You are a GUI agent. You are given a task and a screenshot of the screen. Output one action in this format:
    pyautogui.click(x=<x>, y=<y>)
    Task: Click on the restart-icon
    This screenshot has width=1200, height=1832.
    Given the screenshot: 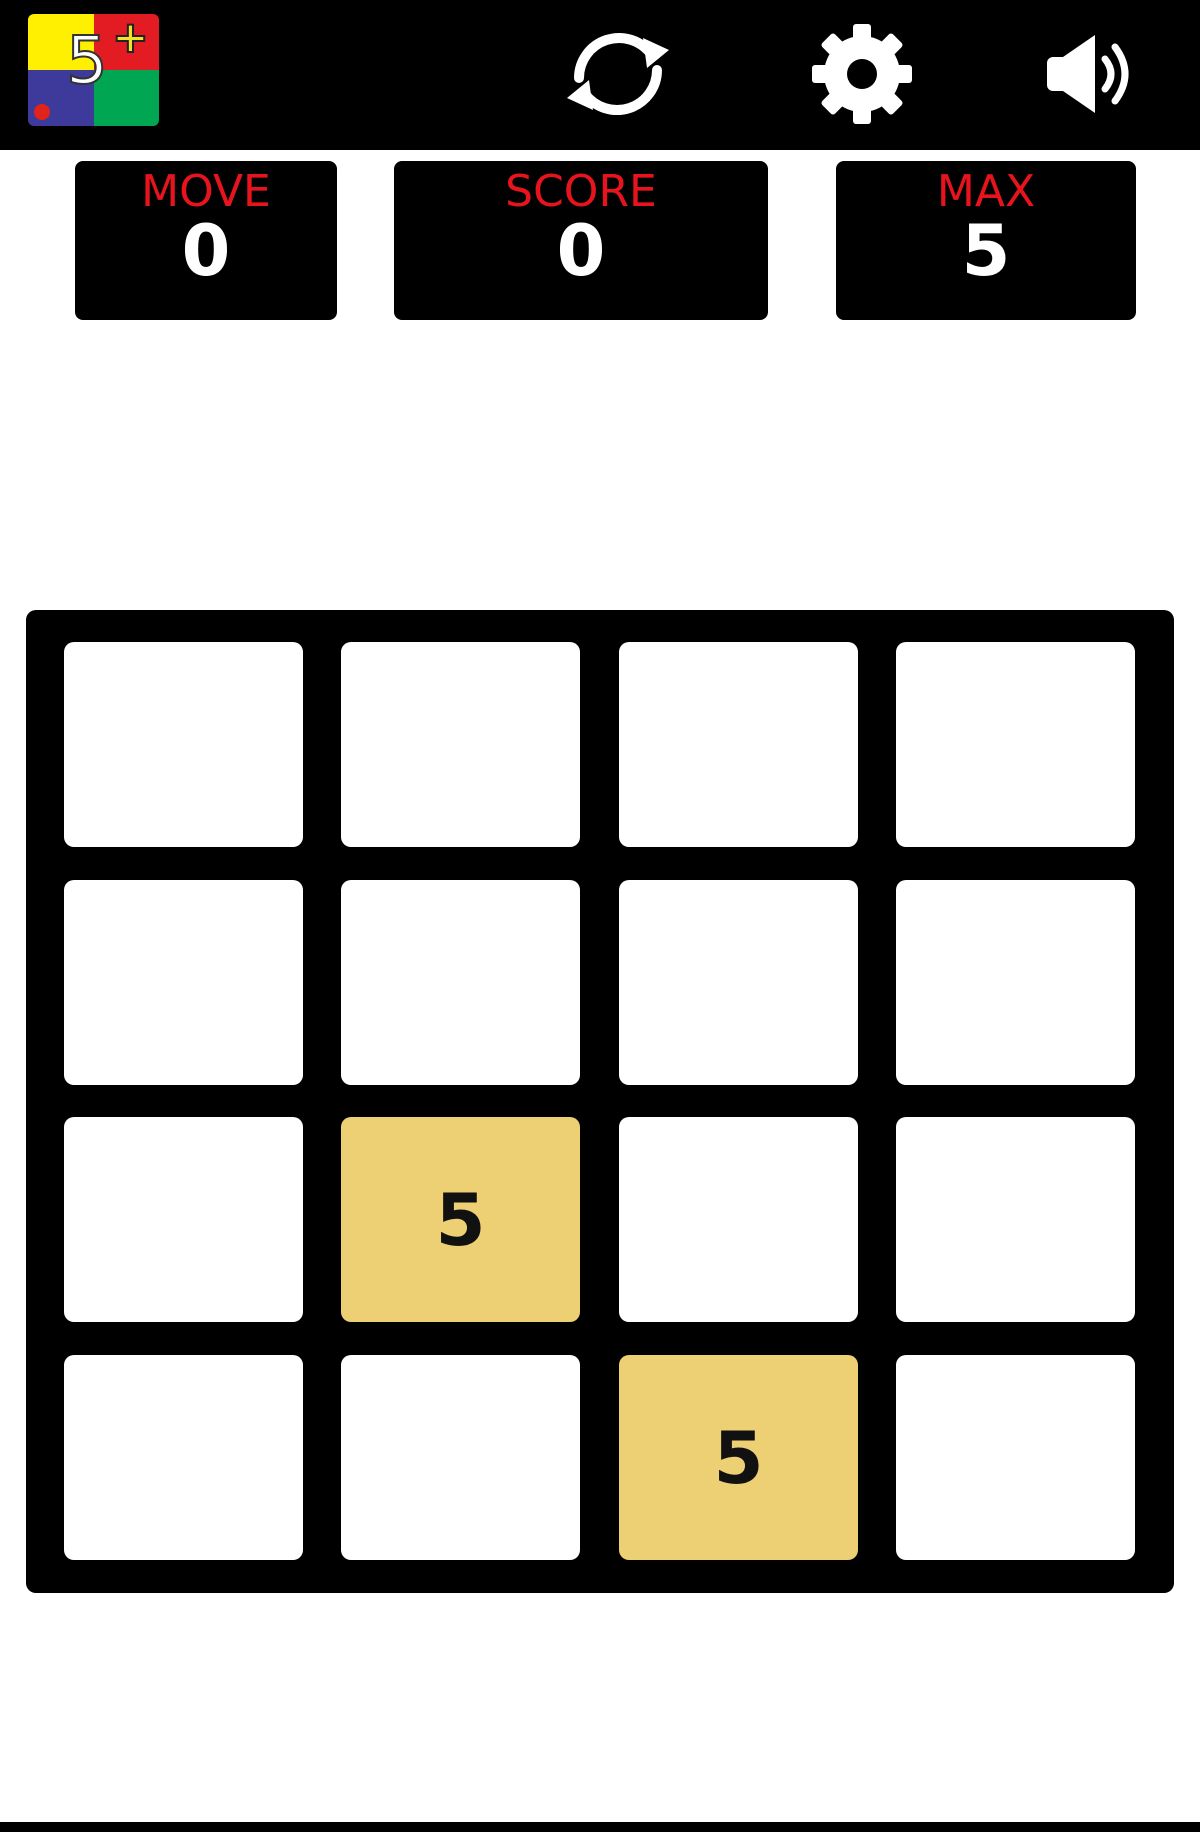 What is the action you would take?
    pyautogui.click(x=618, y=74)
    